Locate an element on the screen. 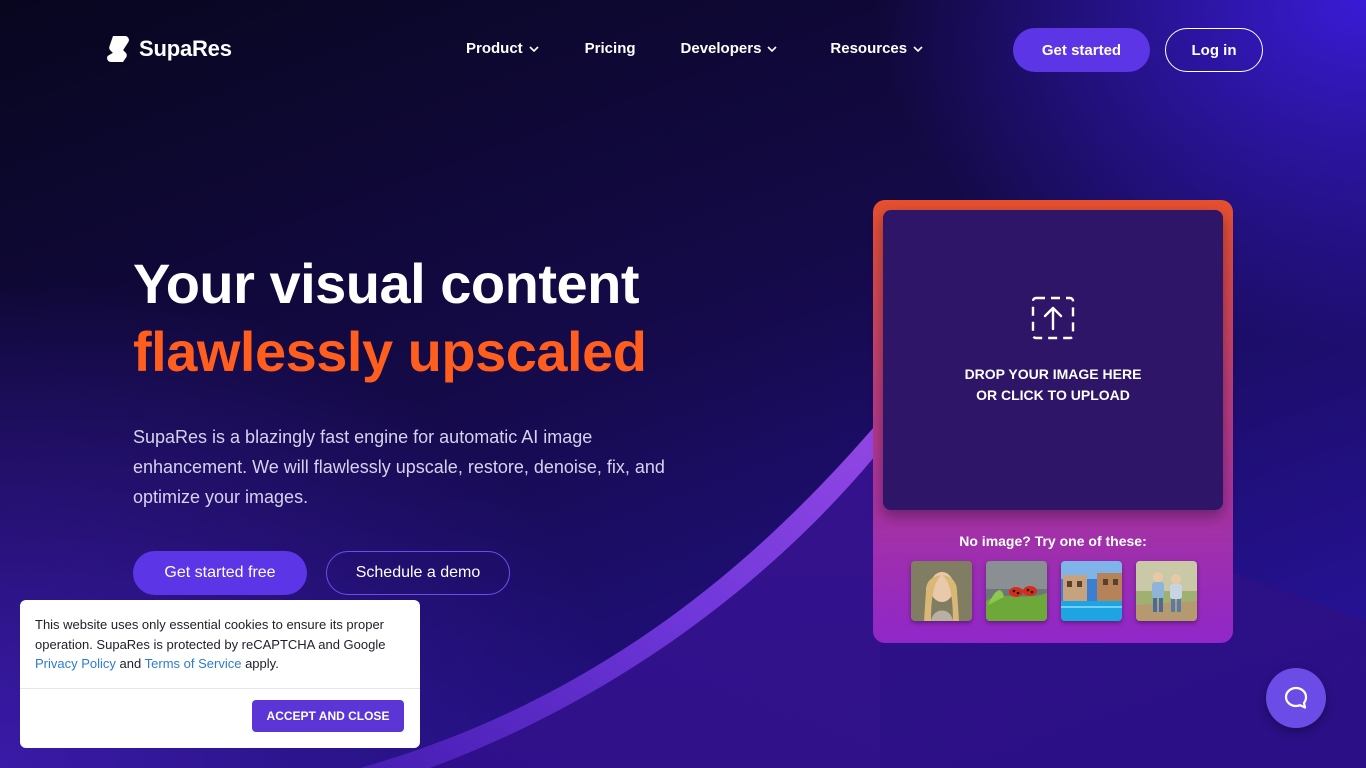  nav-item-label: Pricing is located at coordinates (610, 48).